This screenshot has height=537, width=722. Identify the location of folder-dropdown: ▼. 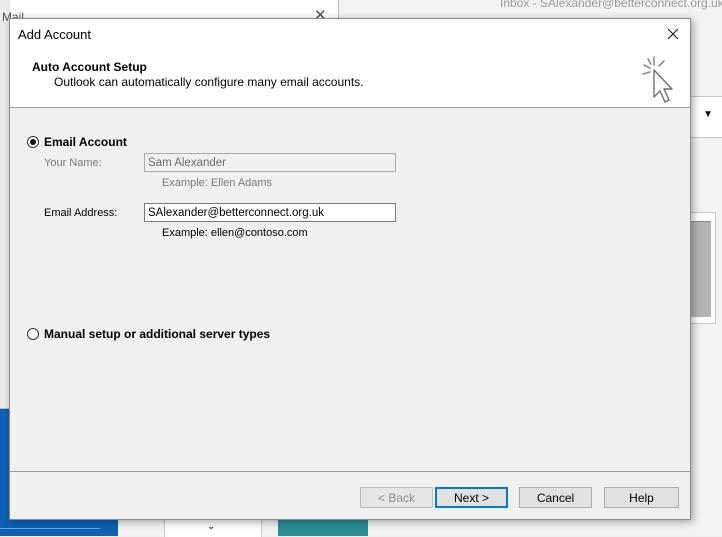
(706, 117).